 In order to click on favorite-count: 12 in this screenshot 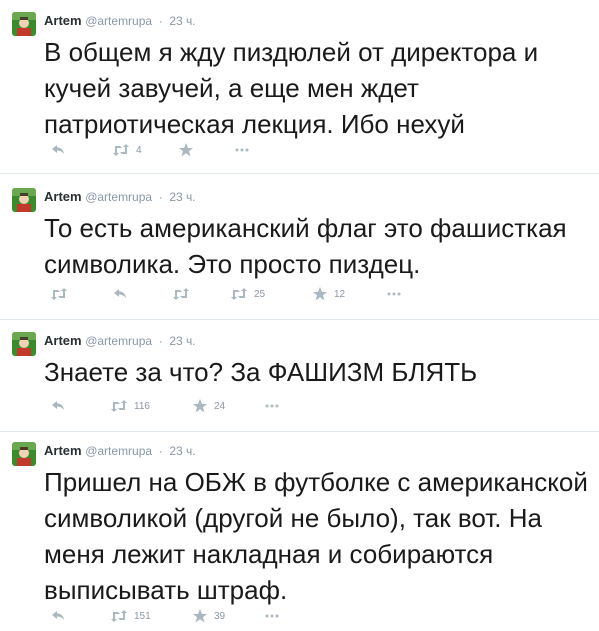, I will do `click(340, 294)`.